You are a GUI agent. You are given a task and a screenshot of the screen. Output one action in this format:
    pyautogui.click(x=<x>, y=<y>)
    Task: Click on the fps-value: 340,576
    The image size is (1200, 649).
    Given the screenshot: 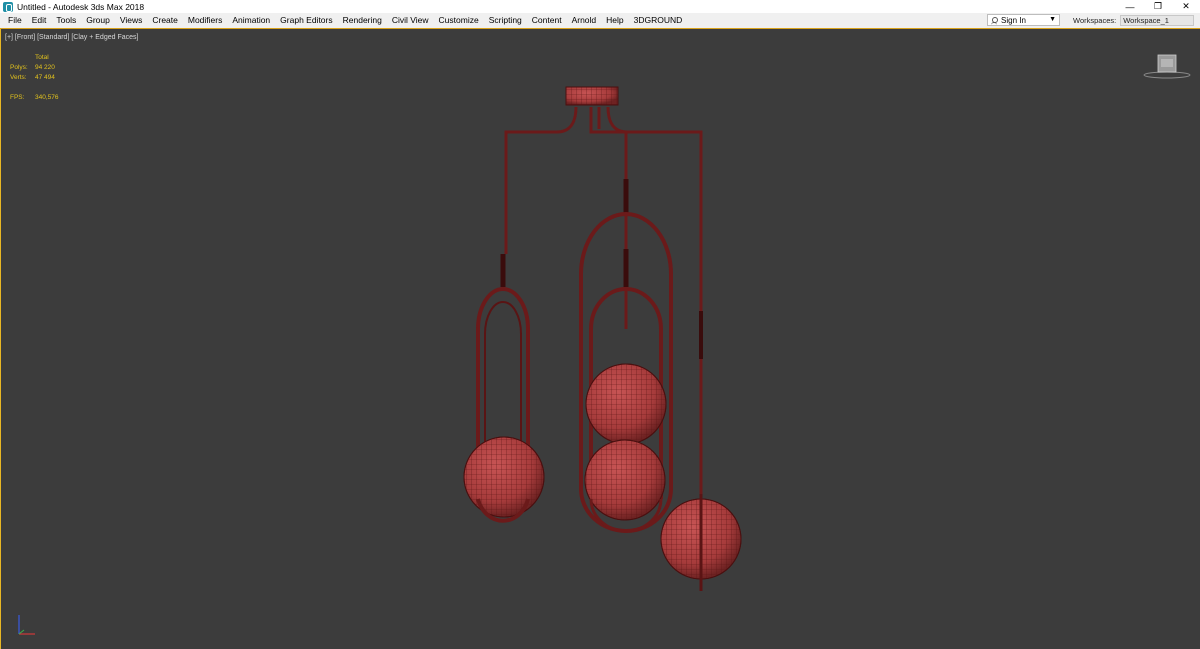 What is the action you would take?
    pyautogui.click(x=47, y=97)
    